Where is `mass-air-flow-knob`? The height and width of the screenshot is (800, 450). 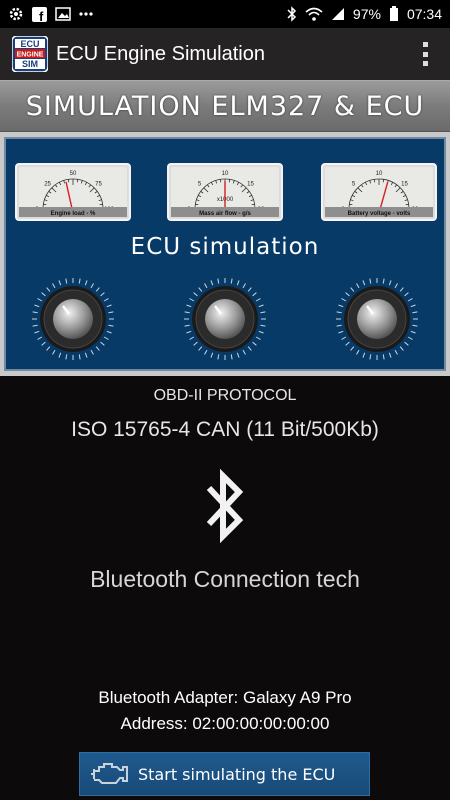 mass-air-flow-knob is located at coordinates (225, 319).